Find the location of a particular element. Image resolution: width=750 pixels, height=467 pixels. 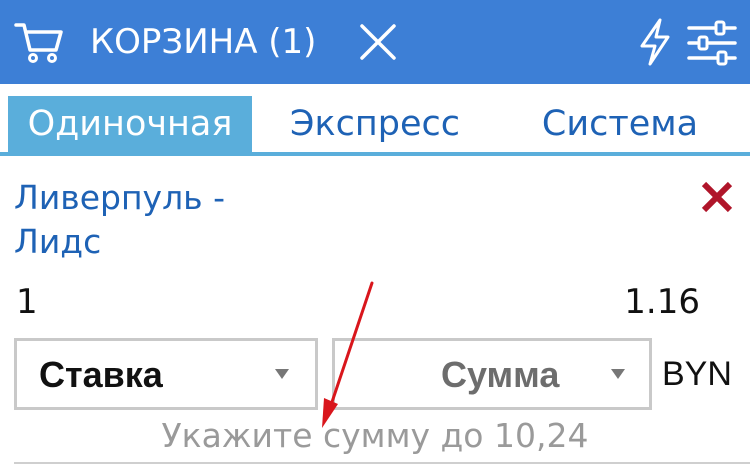

lightning-icon is located at coordinates (655, 42).